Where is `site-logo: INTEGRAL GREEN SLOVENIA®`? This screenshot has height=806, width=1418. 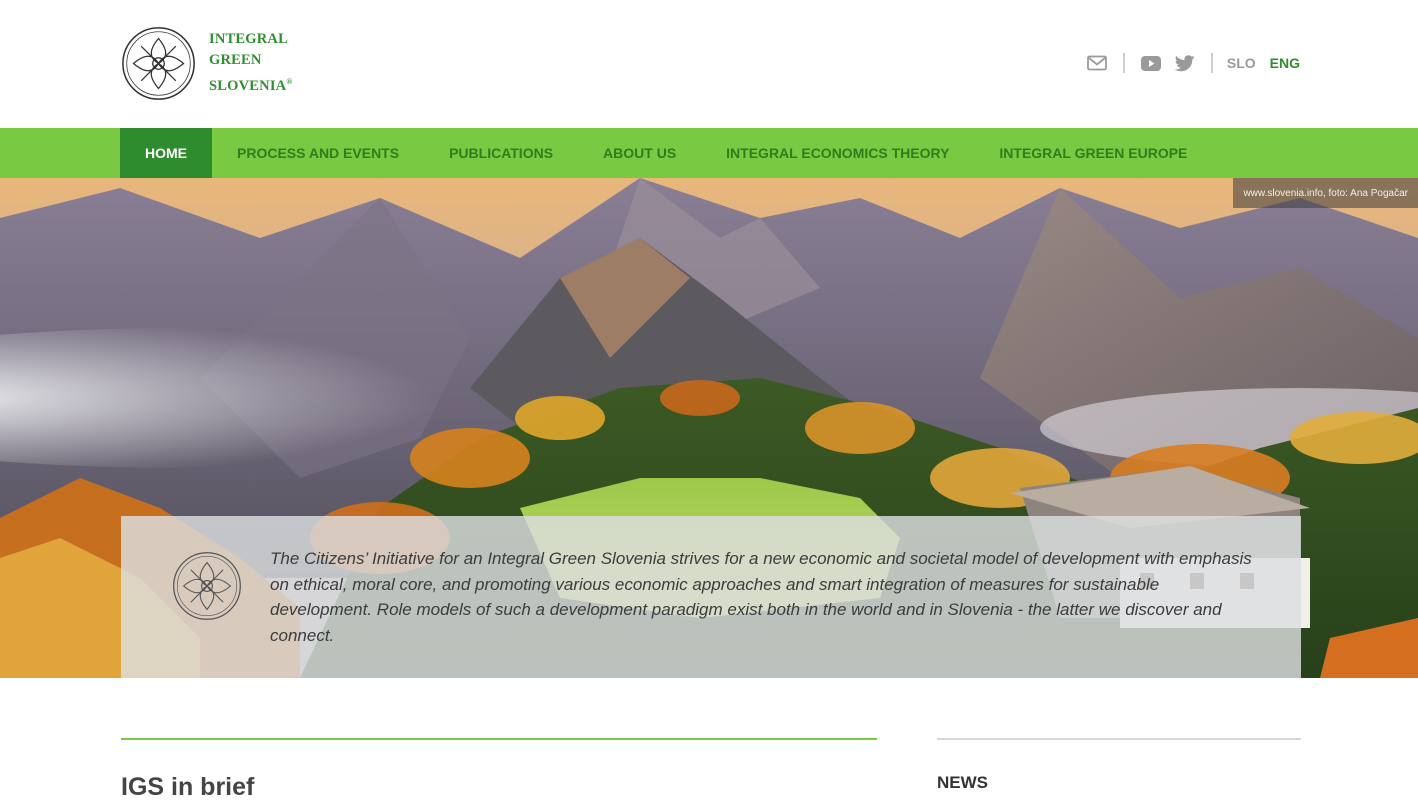 site-logo: INTEGRAL GREEN SLOVENIA® is located at coordinates (220, 63).